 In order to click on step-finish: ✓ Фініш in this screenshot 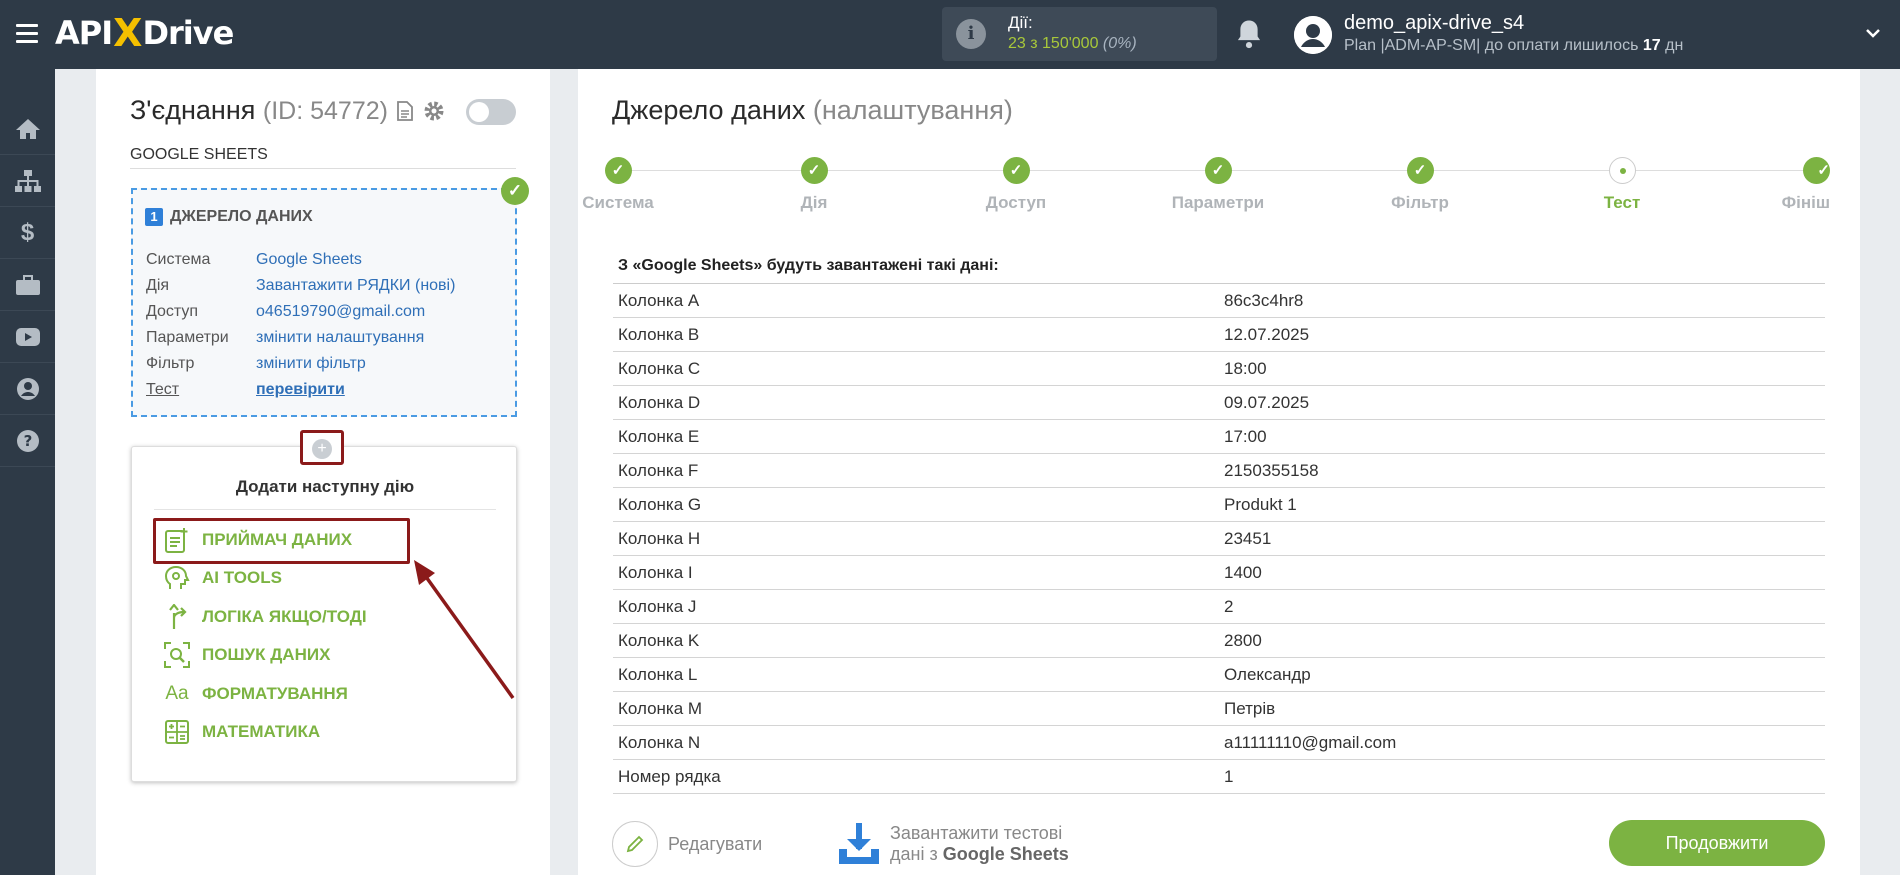, I will do `click(1780, 185)`.